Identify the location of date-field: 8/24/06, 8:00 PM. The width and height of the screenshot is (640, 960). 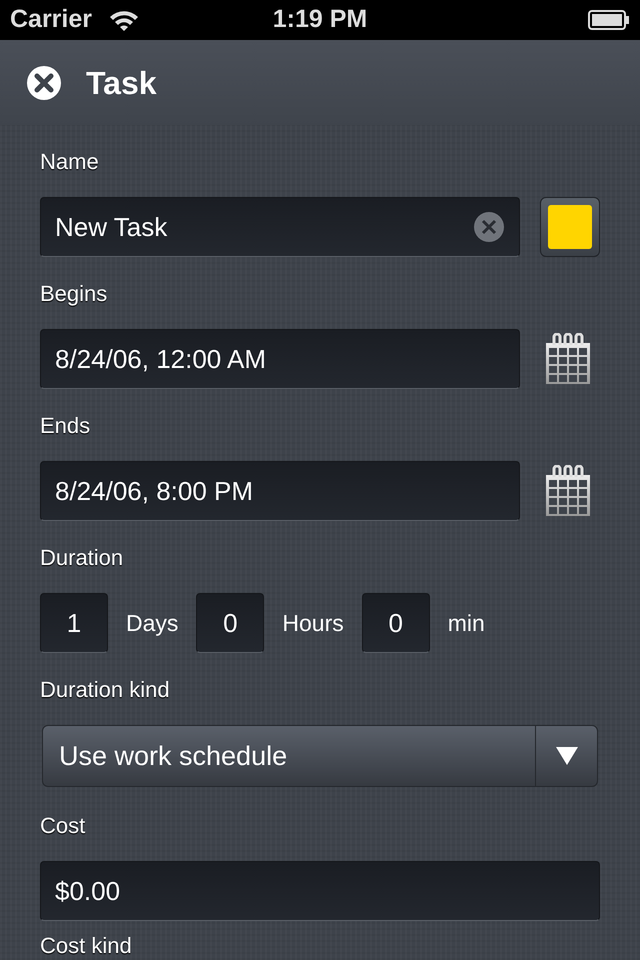
(280, 491).